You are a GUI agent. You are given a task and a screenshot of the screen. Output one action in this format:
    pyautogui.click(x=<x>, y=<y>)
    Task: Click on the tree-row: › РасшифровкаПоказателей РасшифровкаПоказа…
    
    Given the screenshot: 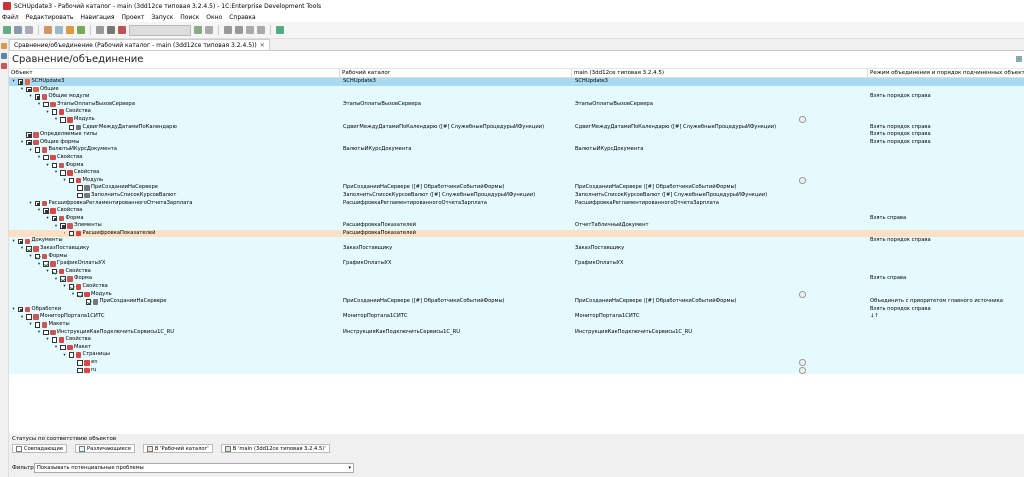 What is the action you would take?
    pyautogui.click(x=516, y=233)
    